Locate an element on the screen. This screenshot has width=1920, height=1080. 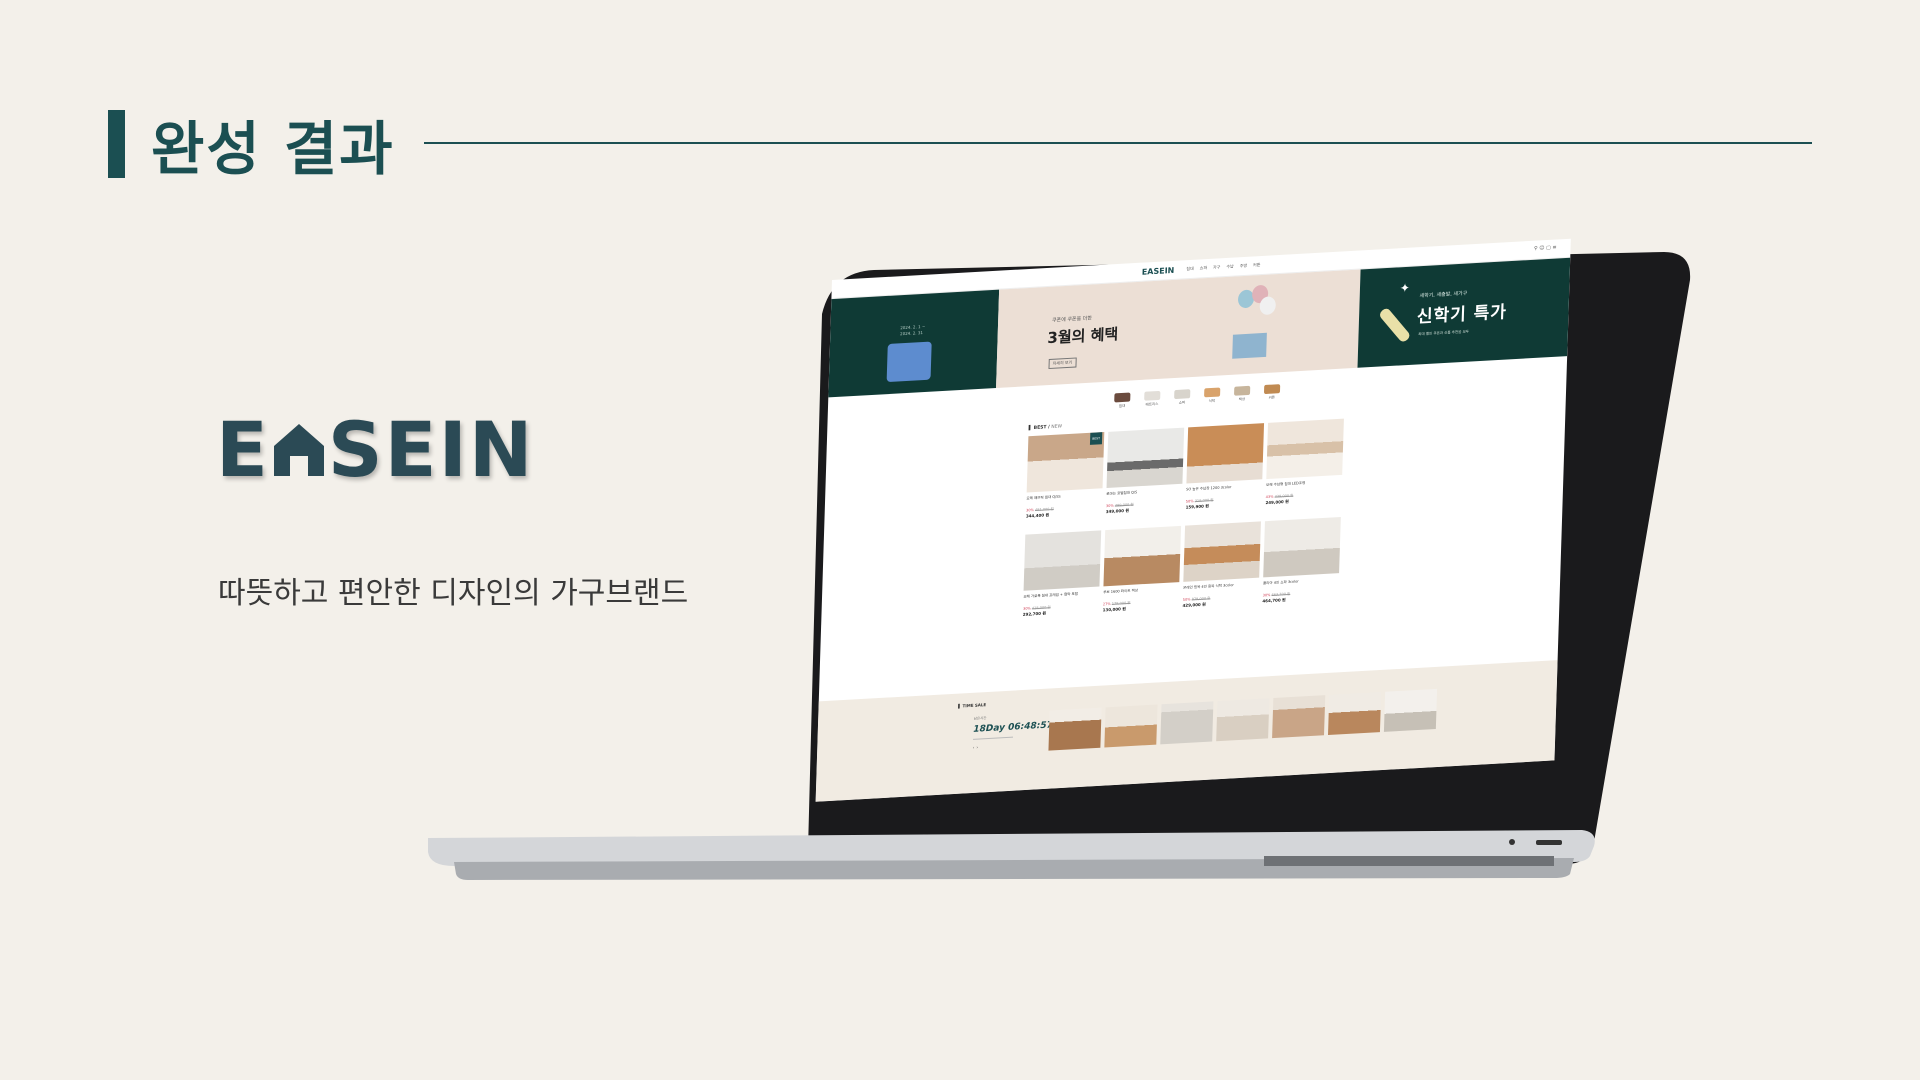
best-badge: BEST is located at coordinates (1096, 438).